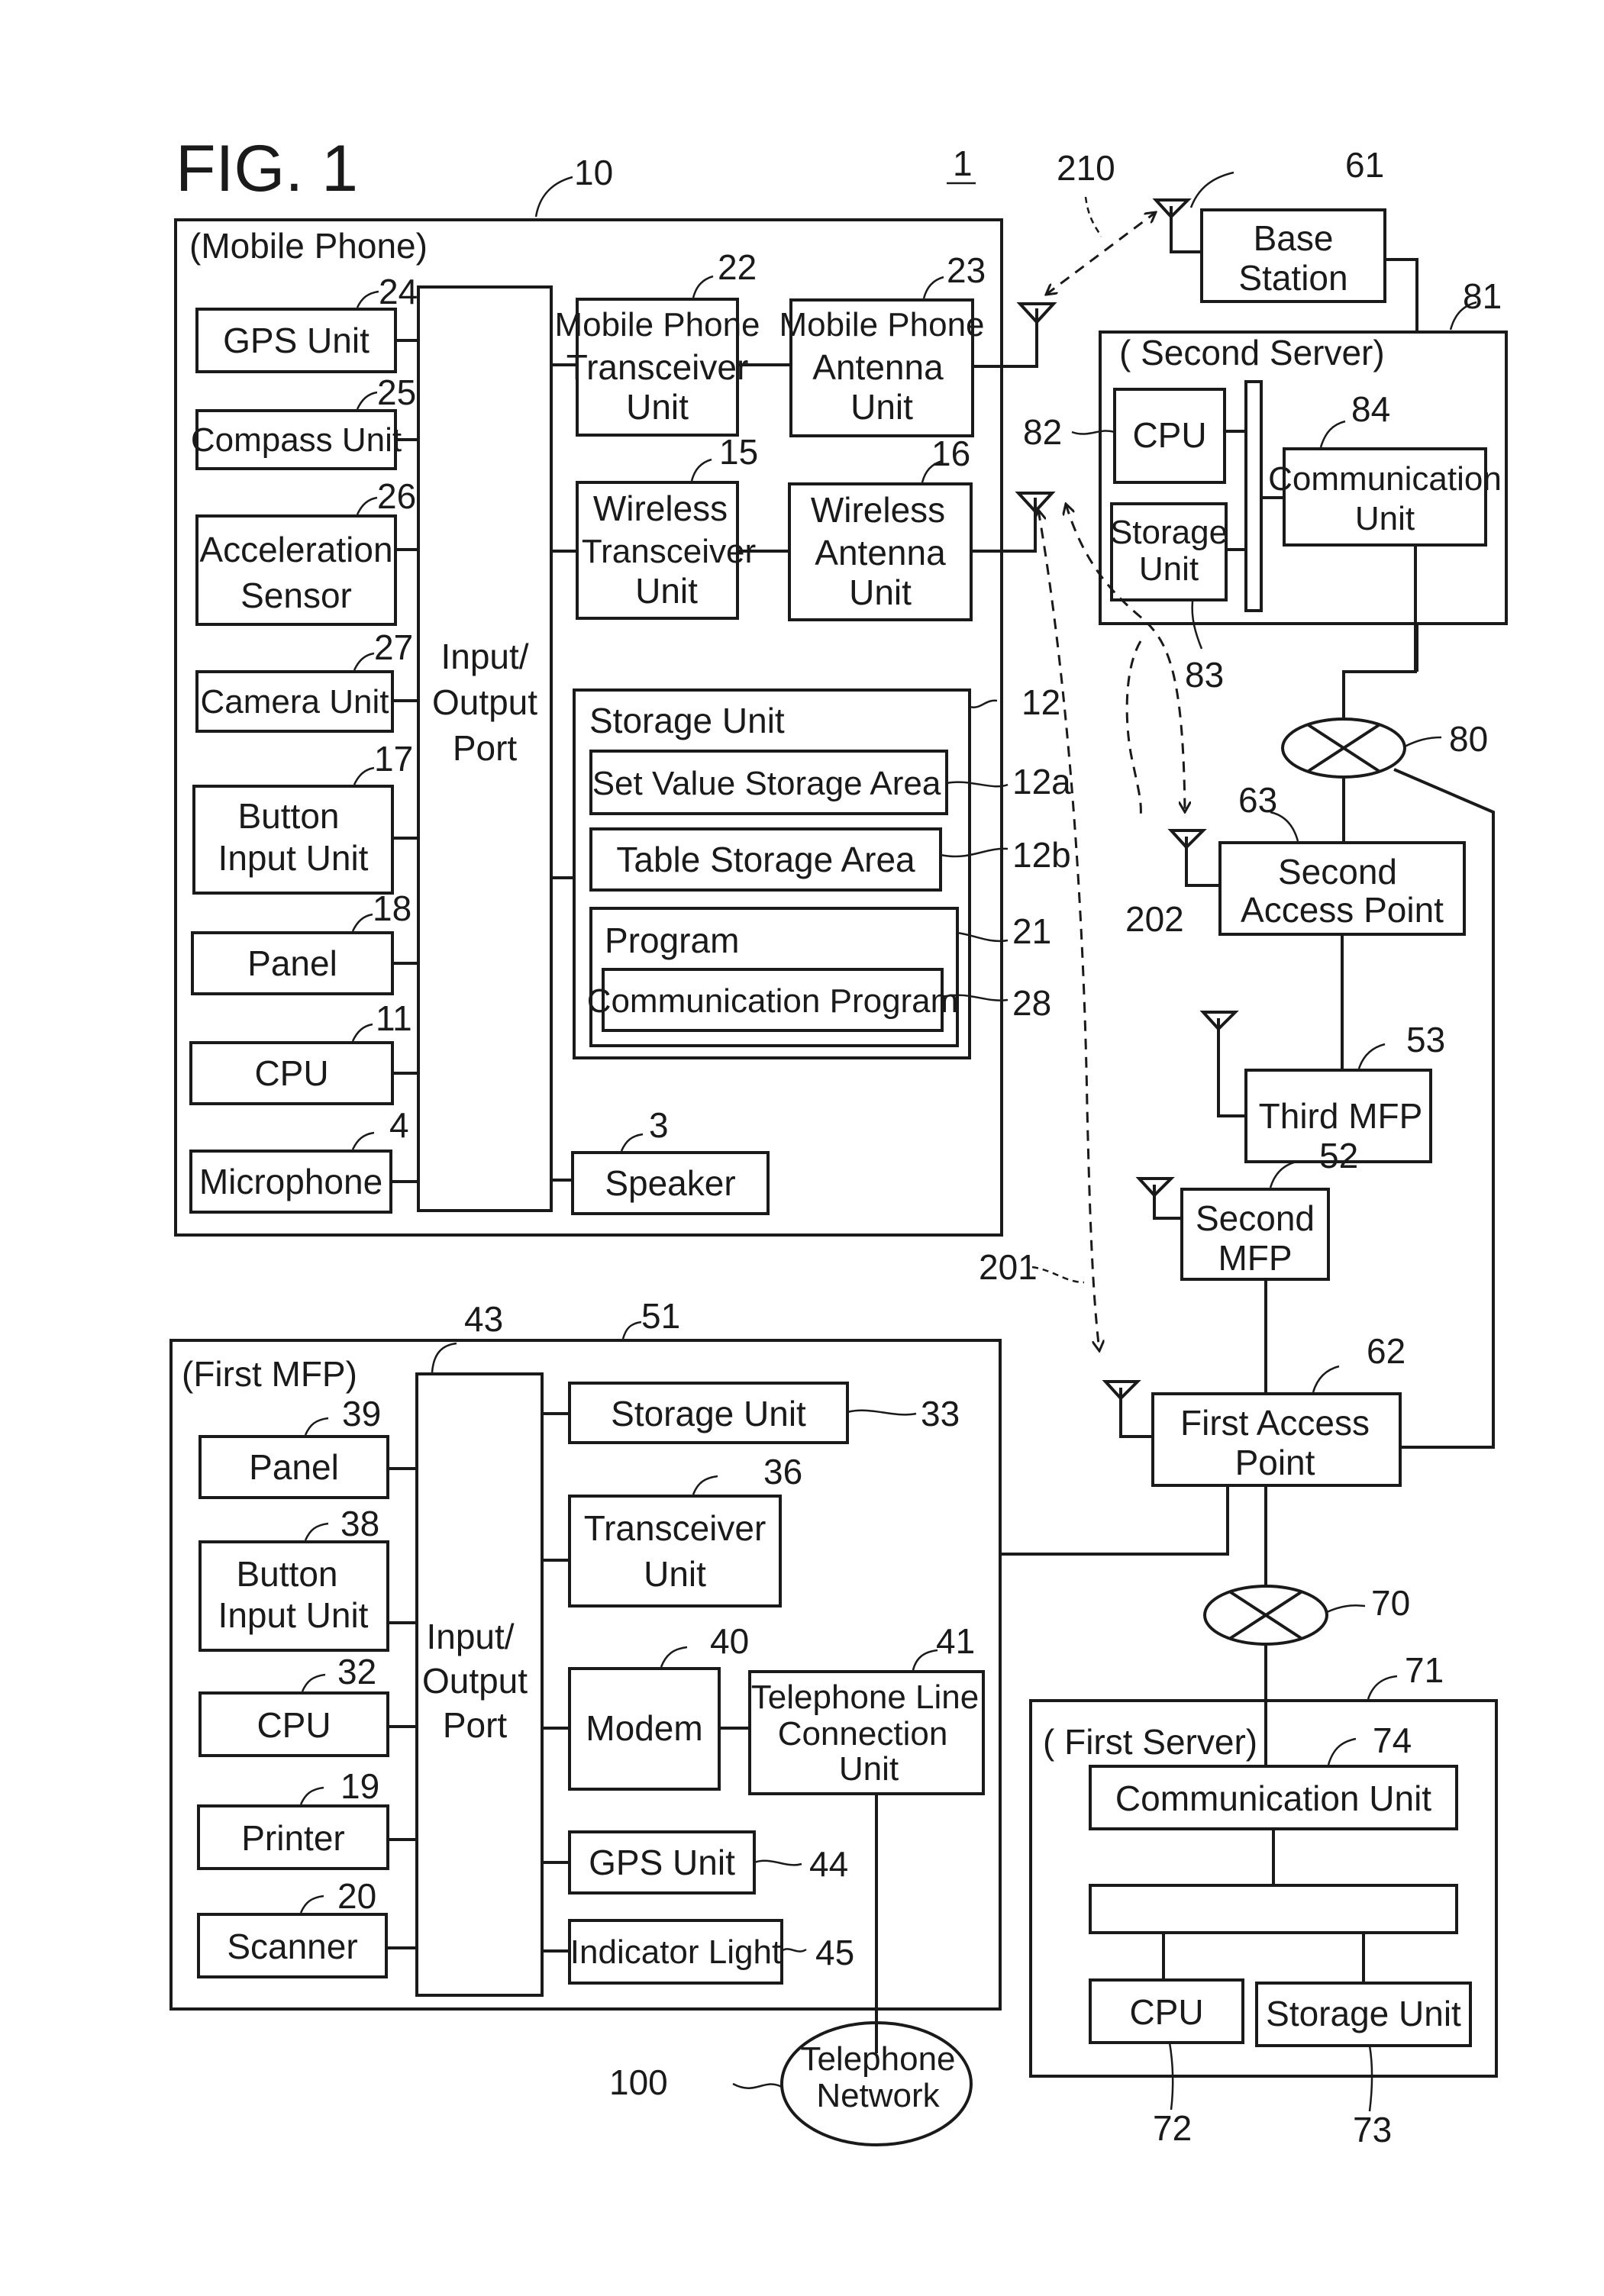 The height and width of the screenshot is (2296, 1604). What do you see at coordinates (773, 1001) in the screenshot?
I see `svg-text: Communication Program` at bounding box center [773, 1001].